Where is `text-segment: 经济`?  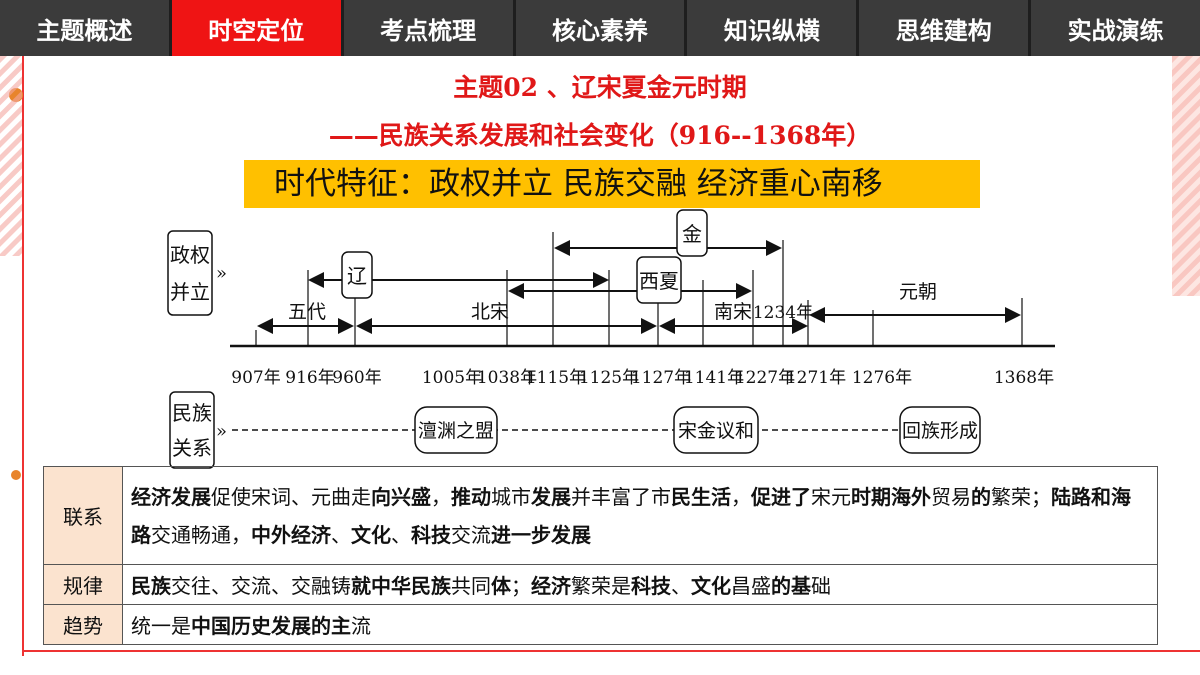
text-segment: 经济 is located at coordinates (551, 586).